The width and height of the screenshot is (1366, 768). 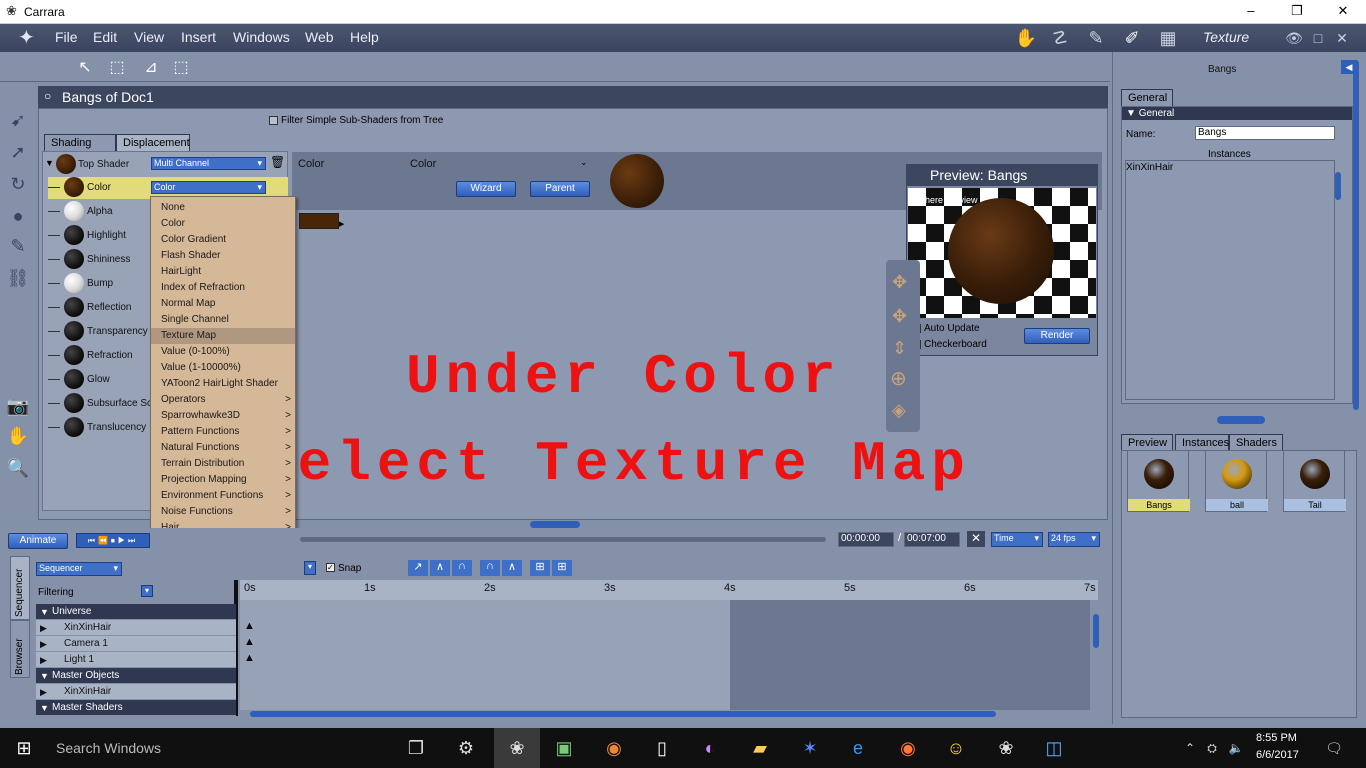 What do you see at coordinates (1314, 481) in the screenshot?
I see `shader-thumb: Tail` at bounding box center [1314, 481].